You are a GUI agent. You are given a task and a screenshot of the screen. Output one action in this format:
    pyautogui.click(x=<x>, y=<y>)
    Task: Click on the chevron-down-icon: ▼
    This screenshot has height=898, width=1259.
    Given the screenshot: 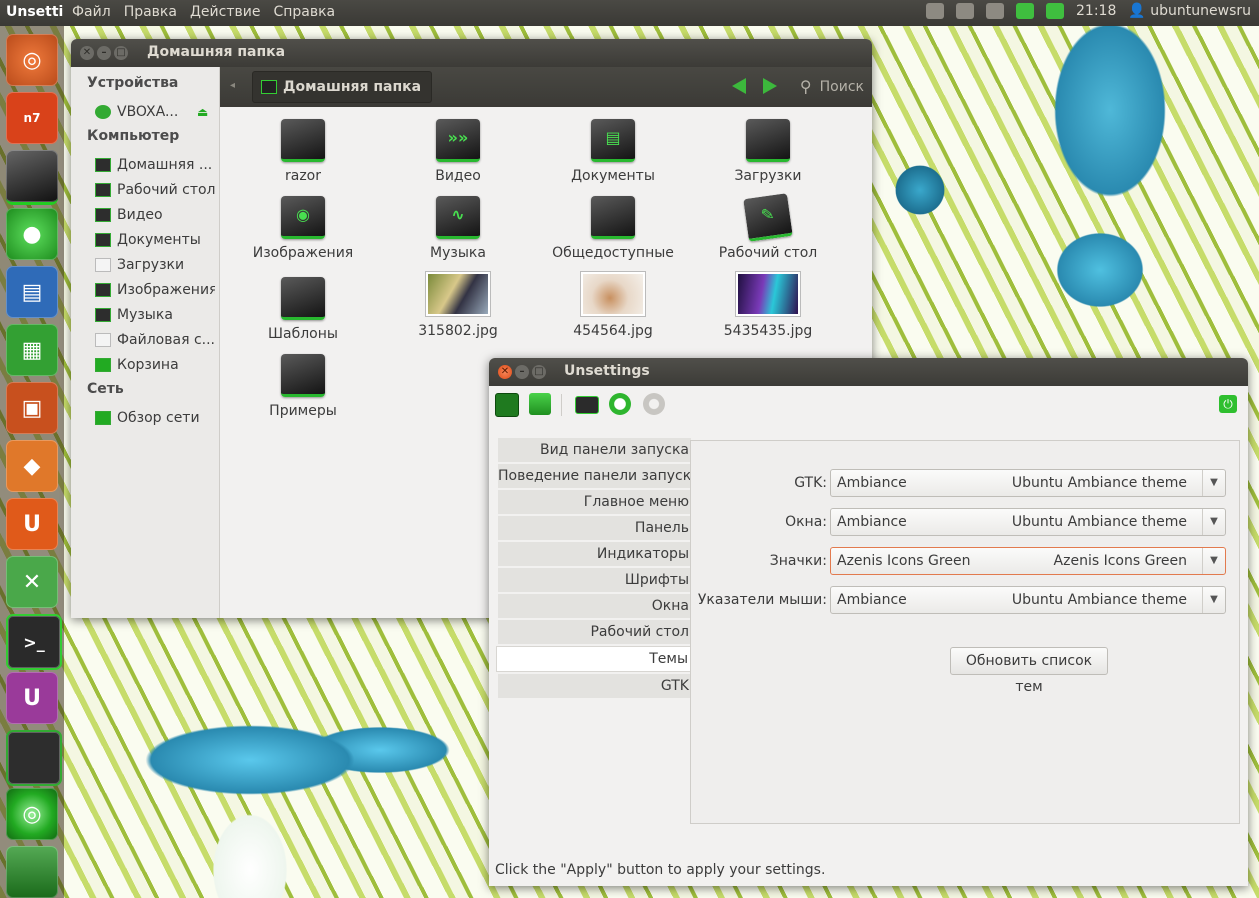 What is the action you would take?
    pyautogui.click(x=1213, y=483)
    